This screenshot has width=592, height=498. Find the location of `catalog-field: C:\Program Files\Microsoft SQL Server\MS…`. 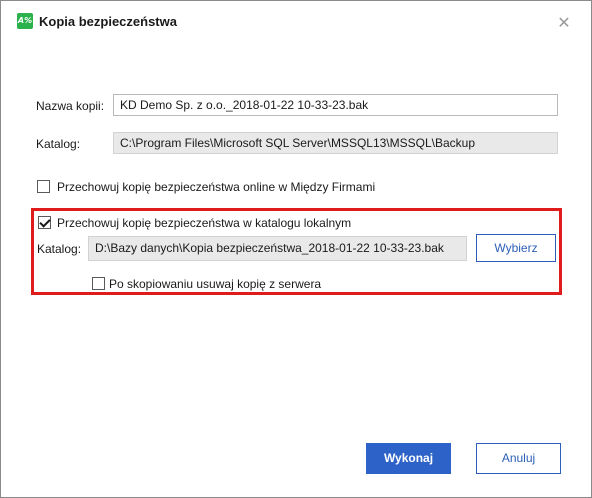

catalog-field: C:\Program Files\Microsoft SQL Server\MS… is located at coordinates (335, 143).